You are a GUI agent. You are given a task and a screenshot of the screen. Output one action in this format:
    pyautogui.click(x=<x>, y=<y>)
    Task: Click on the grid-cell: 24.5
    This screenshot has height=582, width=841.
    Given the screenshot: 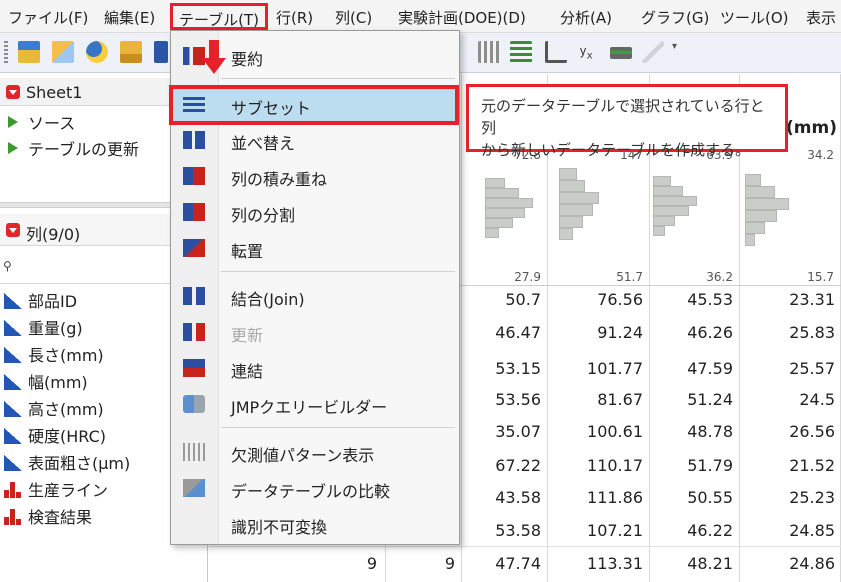 What is the action you would take?
    pyautogui.click(x=790, y=399)
    